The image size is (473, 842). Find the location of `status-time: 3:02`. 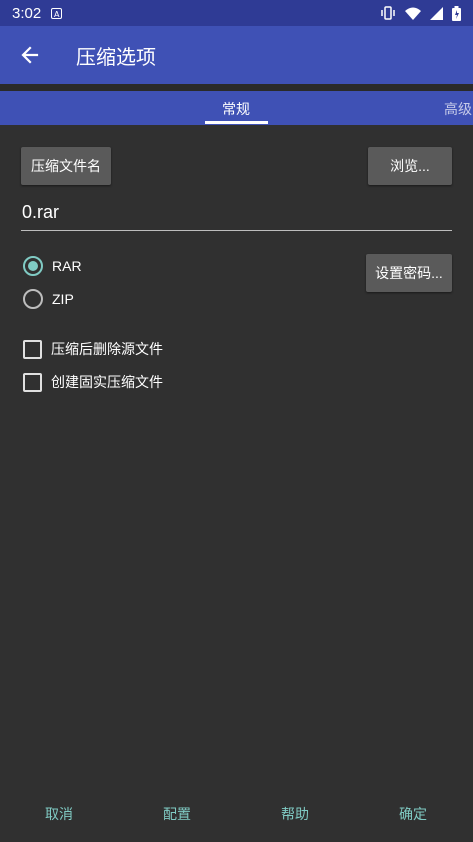

status-time: 3:02 is located at coordinates (27, 13).